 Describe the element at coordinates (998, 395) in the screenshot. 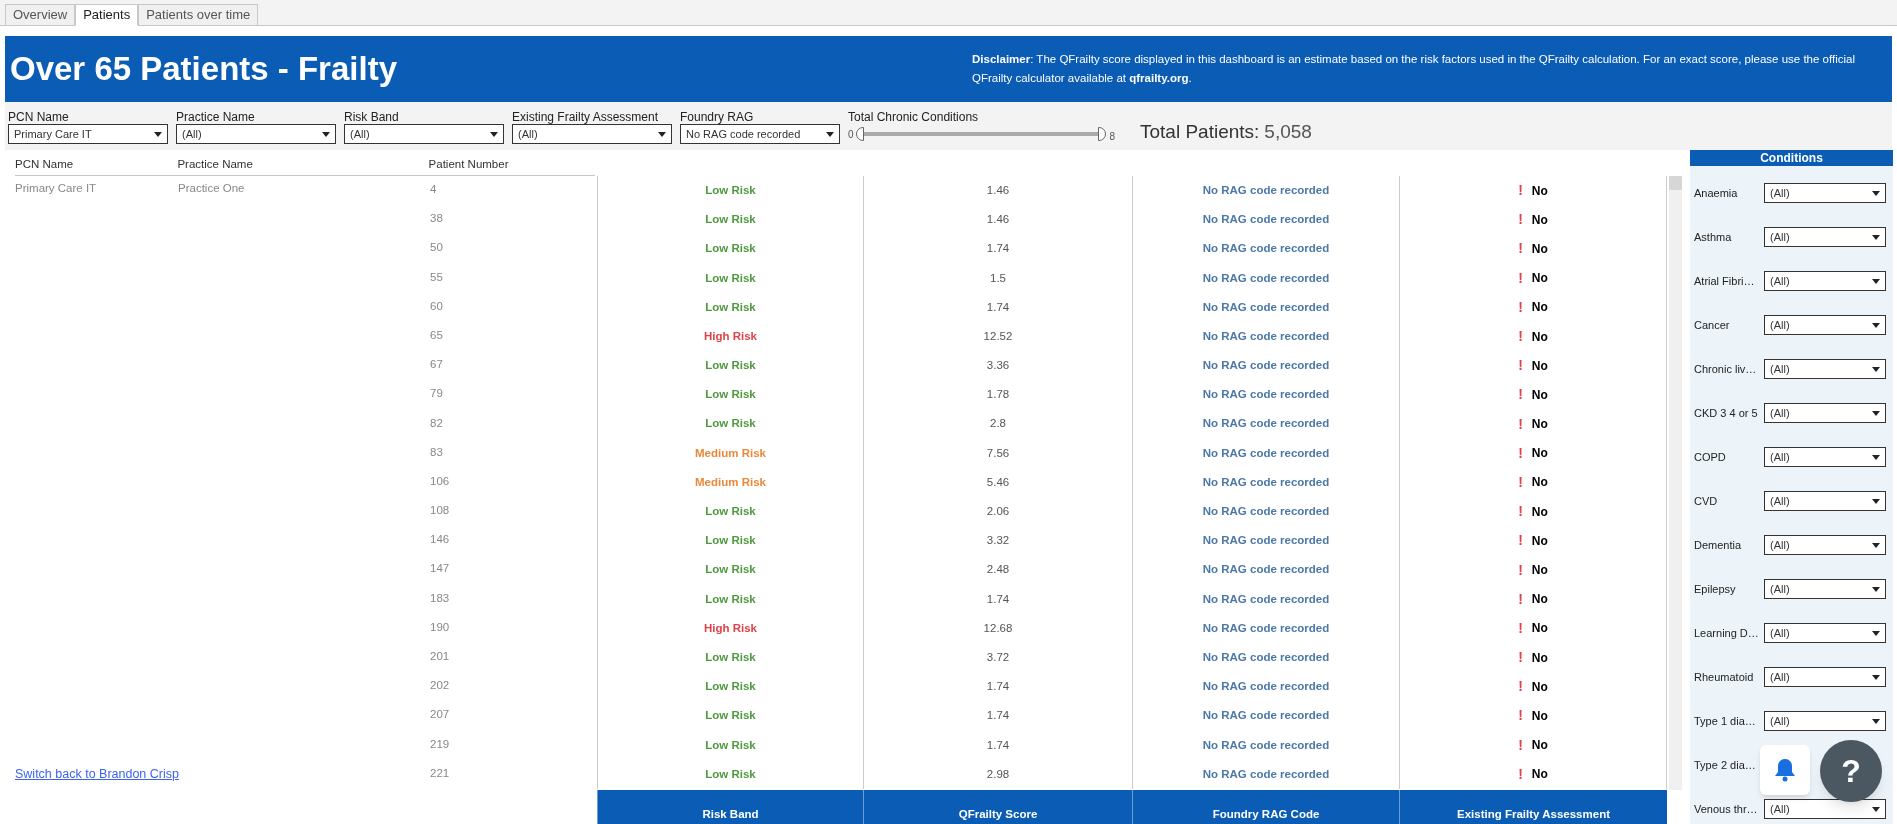

I see `score-text: 1.78` at that location.